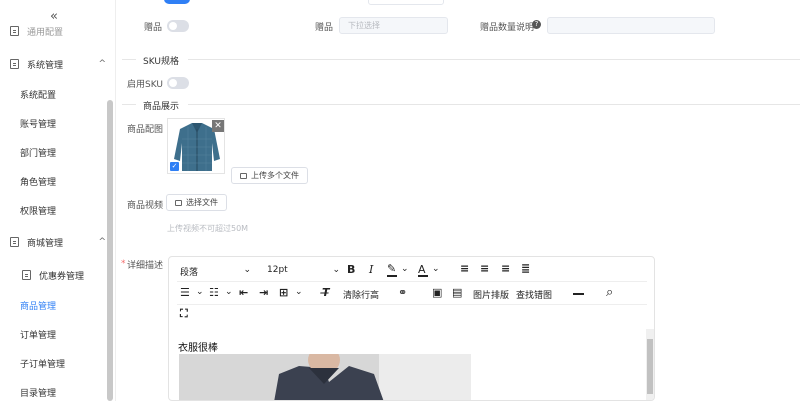 This screenshot has width=800, height=401. Describe the element at coordinates (218, 126) in the screenshot. I see `remove-image-icon: ✕` at that location.